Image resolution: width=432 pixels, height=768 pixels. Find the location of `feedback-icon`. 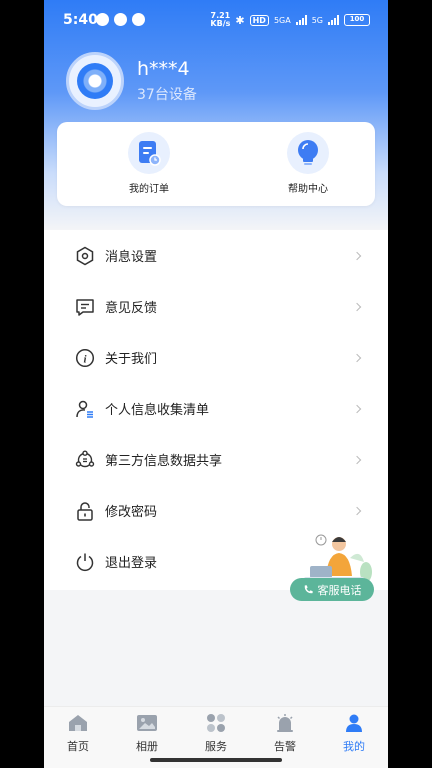

feedback-icon is located at coordinates (85, 307).